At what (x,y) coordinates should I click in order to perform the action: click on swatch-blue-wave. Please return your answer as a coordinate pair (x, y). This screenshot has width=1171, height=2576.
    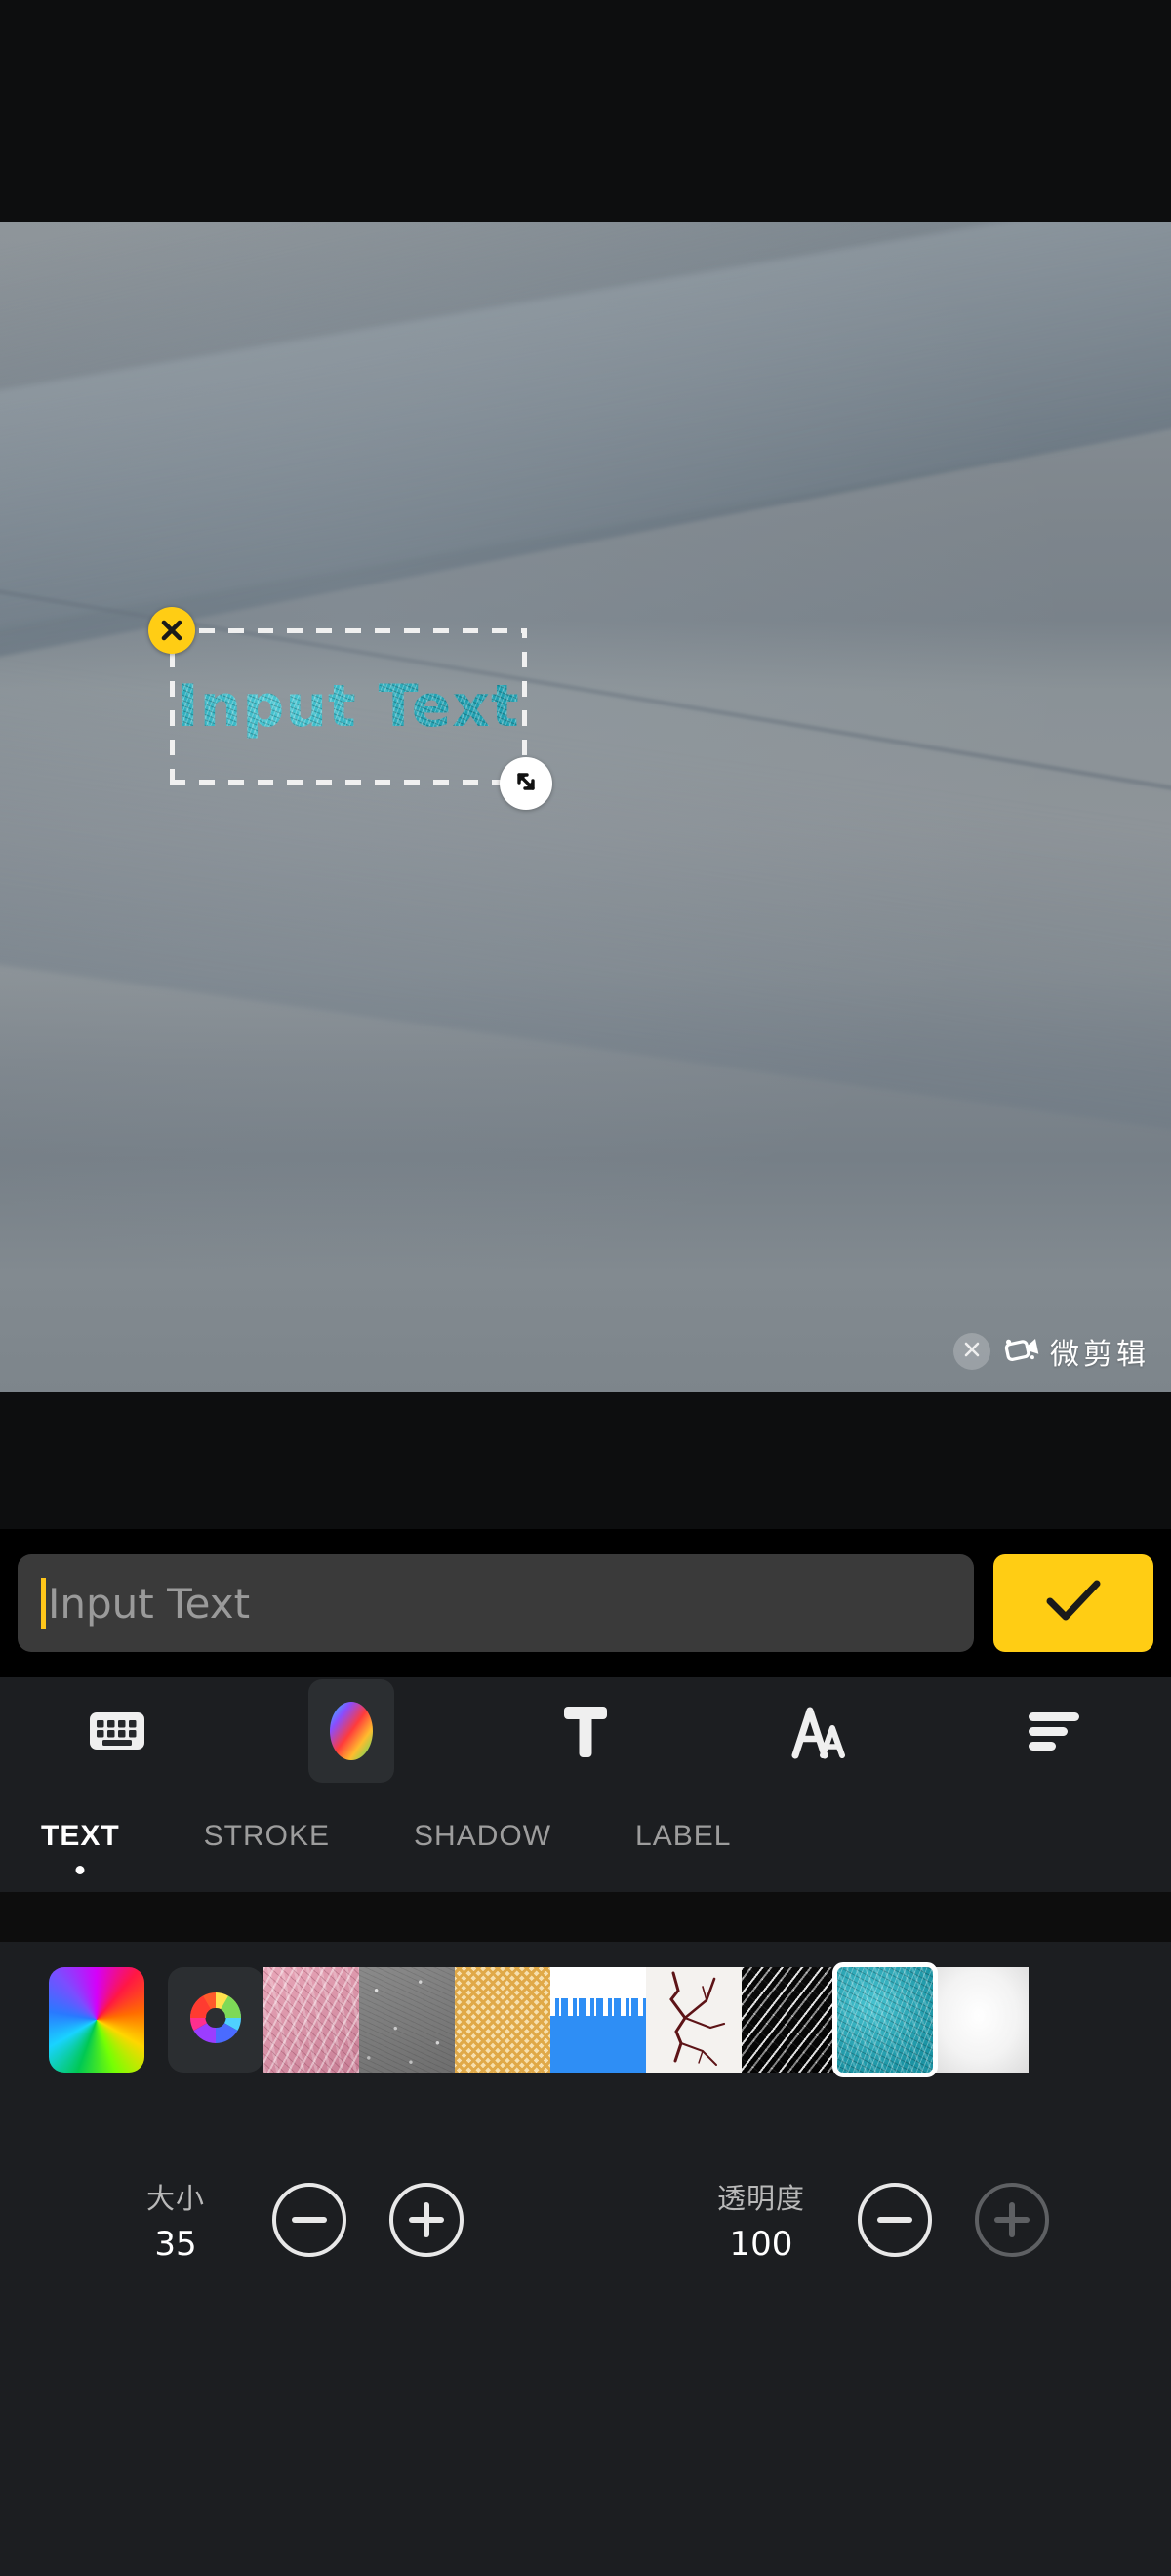
    Looking at the image, I should click on (598, 2020).